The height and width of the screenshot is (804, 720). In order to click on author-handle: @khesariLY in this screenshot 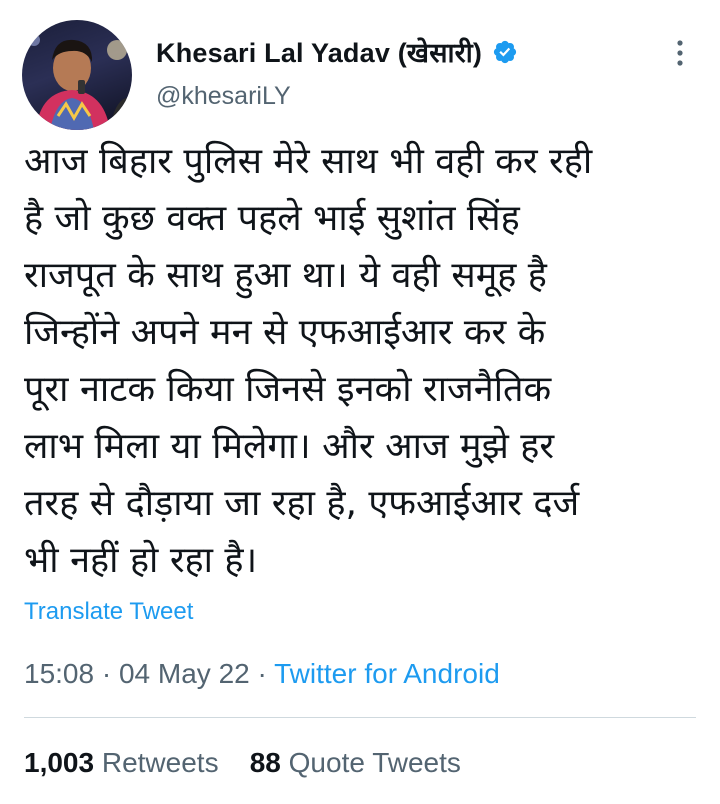, I will do `click(223, 96)`.